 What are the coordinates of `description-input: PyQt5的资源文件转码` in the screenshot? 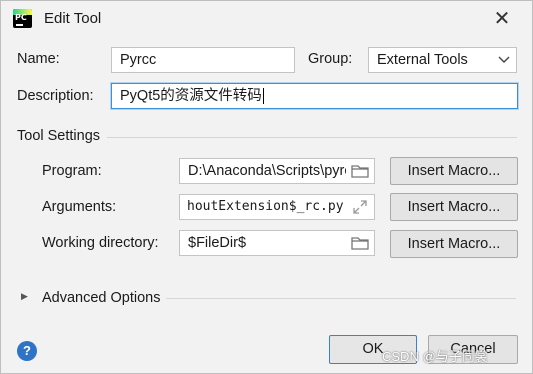 It's located at (314, 96).